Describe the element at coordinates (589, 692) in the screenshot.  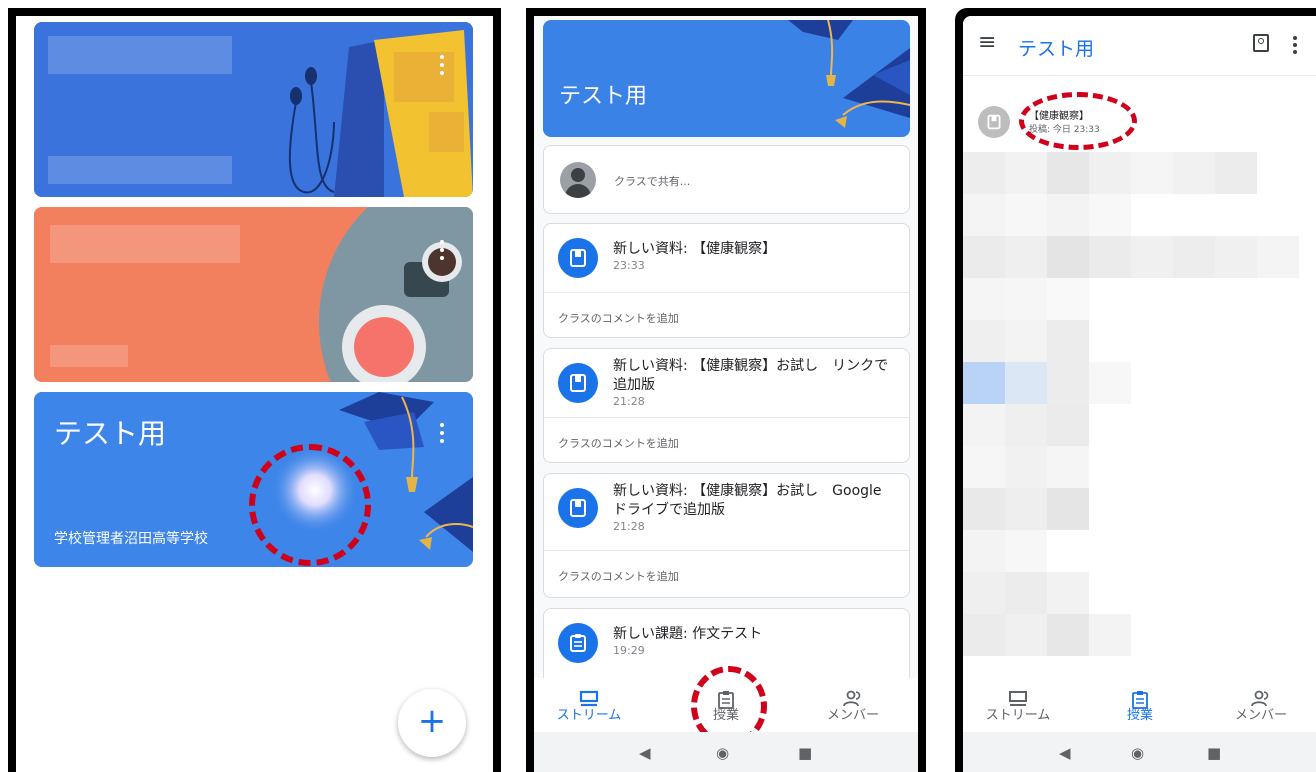
I see `stream-icon` at that location.